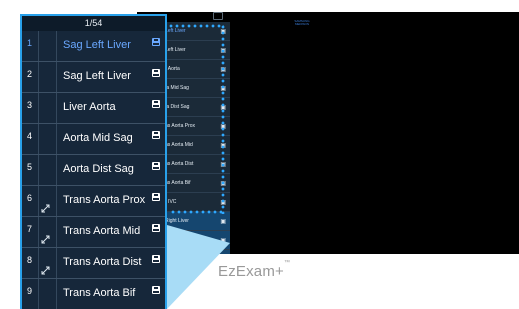 Image resolution: width=519 pixels, height=309 pixels. What do you see at coordinates (98, 169) in the screenshot?
I see `row-label: Aorta Dist Sag` at bounding box center [98, 169].